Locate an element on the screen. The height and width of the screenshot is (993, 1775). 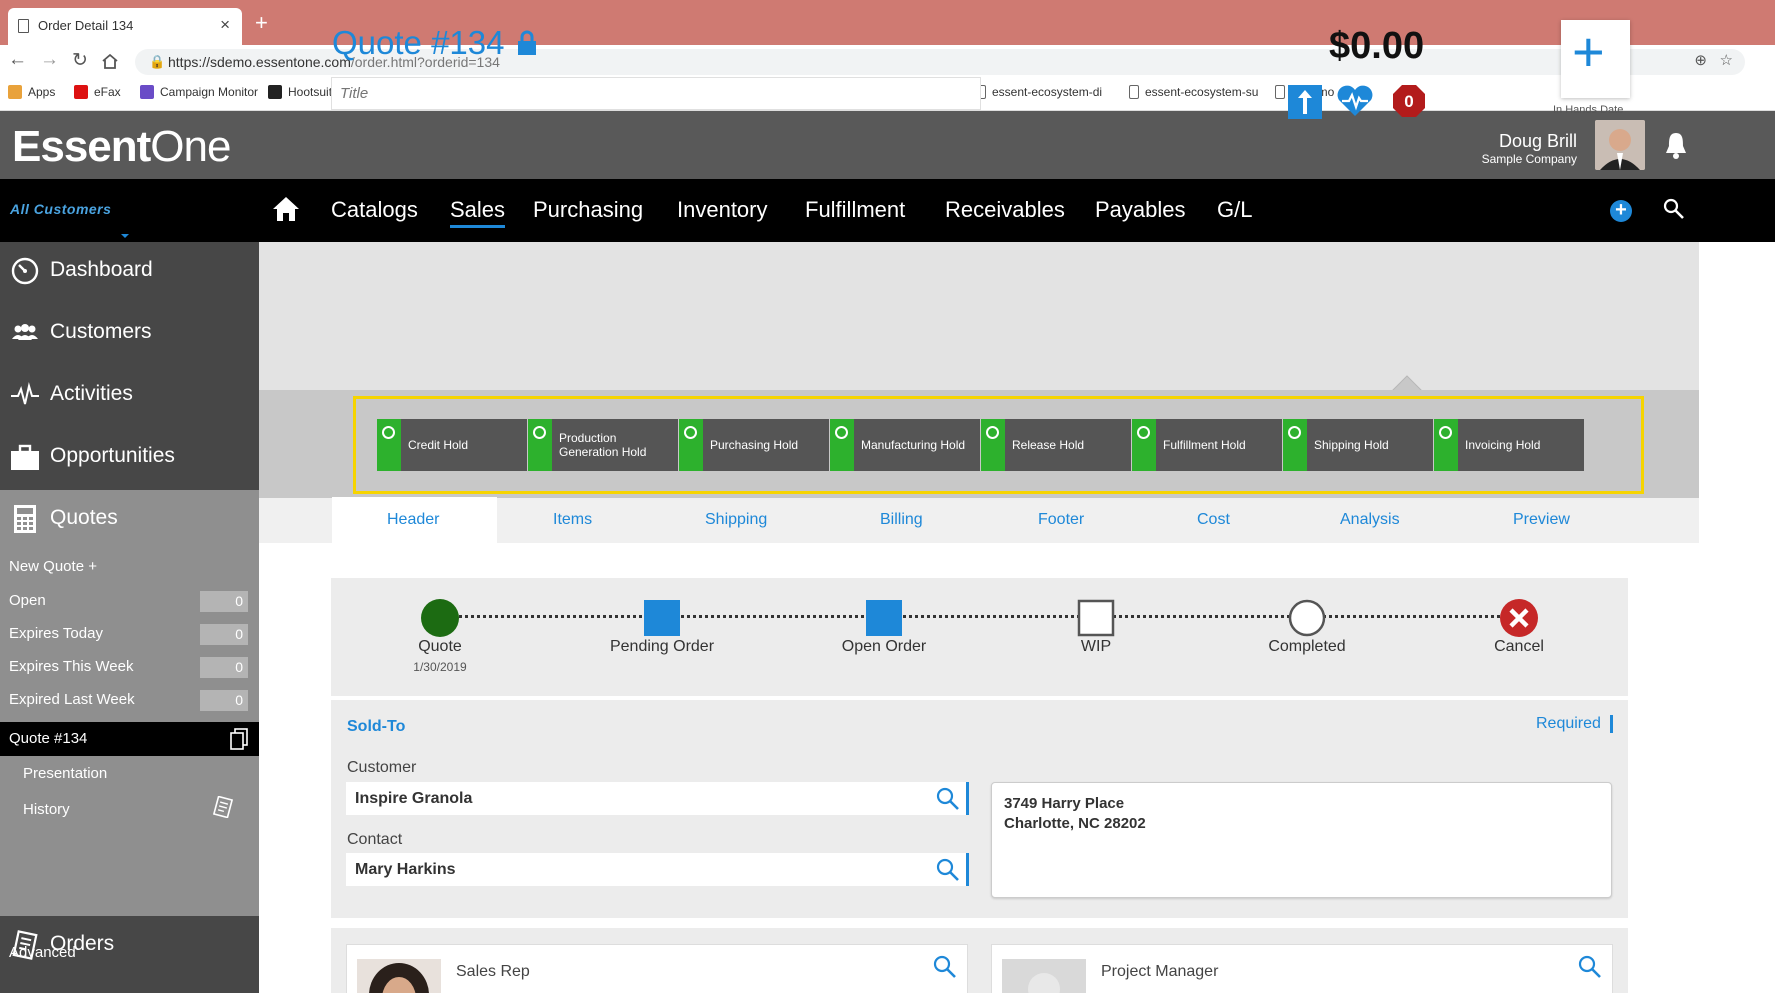
status-label: Completed is located at coordinates (1307, 646).